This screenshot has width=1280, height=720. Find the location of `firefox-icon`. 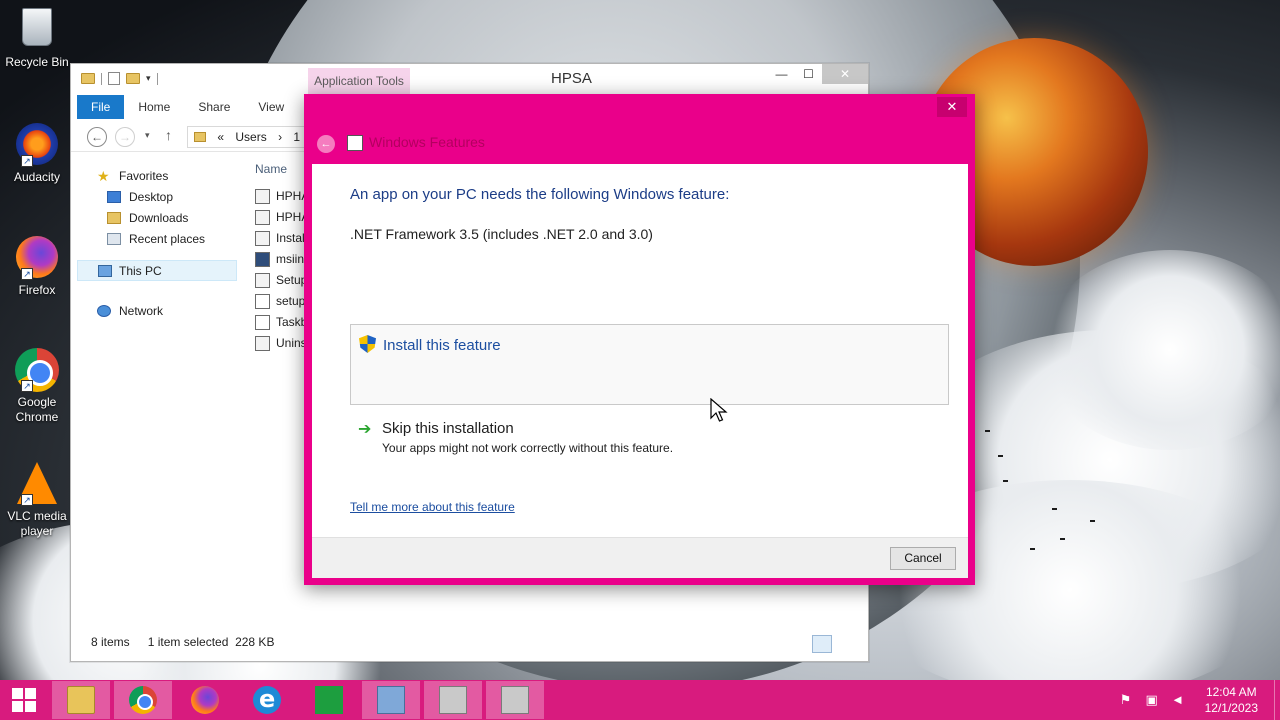

firefox-icon is located at coordinates (205, 700).